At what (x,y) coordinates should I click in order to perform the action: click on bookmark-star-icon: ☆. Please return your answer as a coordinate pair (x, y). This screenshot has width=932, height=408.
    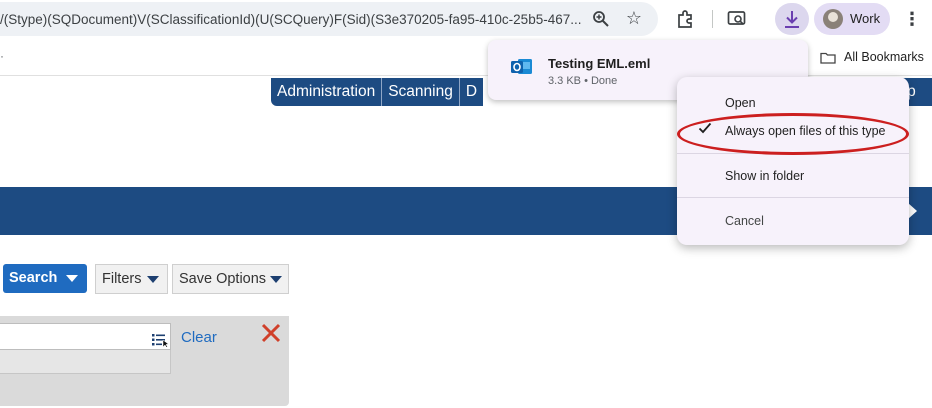
    Looking at the image, I should click on (634, 18).